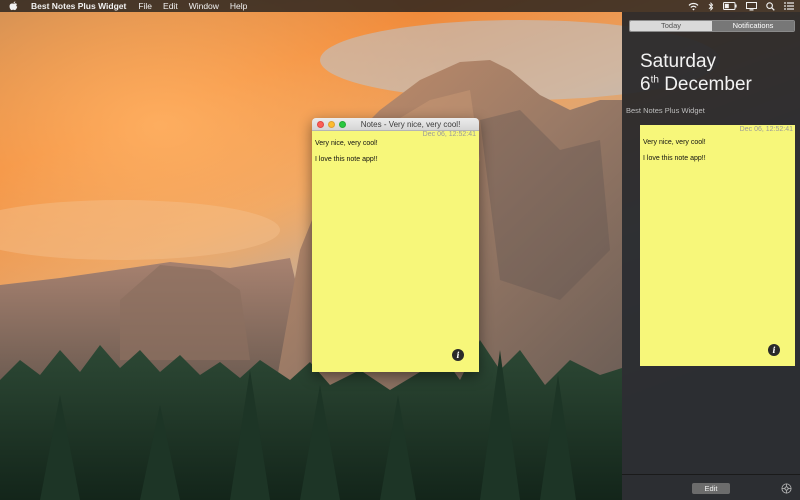 The image size is (800, 500). I want to click on tab-today: Today, so click(671, 26).